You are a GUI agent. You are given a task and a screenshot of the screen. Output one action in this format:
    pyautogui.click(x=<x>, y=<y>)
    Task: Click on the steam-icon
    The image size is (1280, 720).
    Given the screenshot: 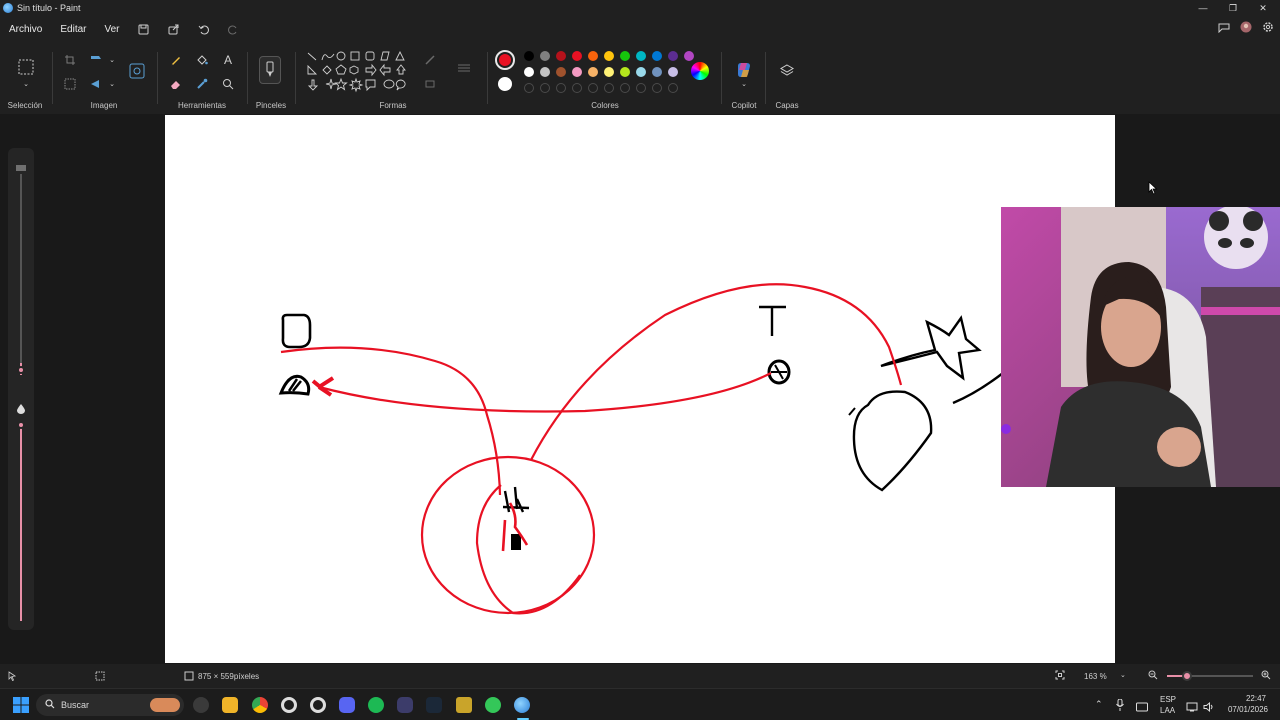 What is the action you would take?
    pyautogui.click(x=434, y=705)
    